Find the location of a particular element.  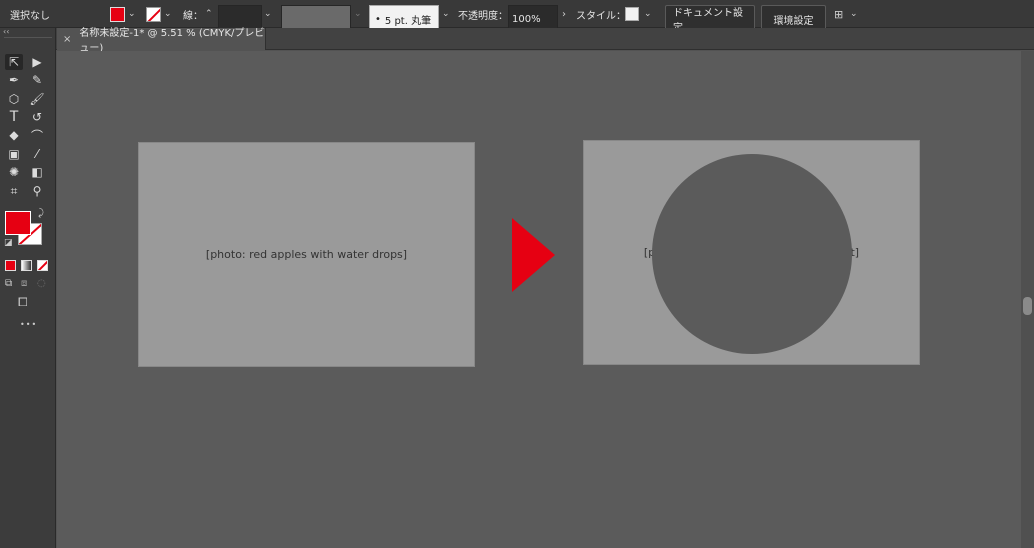

swap-fill-stroke-icon: ⤸ is located at coordinates (41, 213).